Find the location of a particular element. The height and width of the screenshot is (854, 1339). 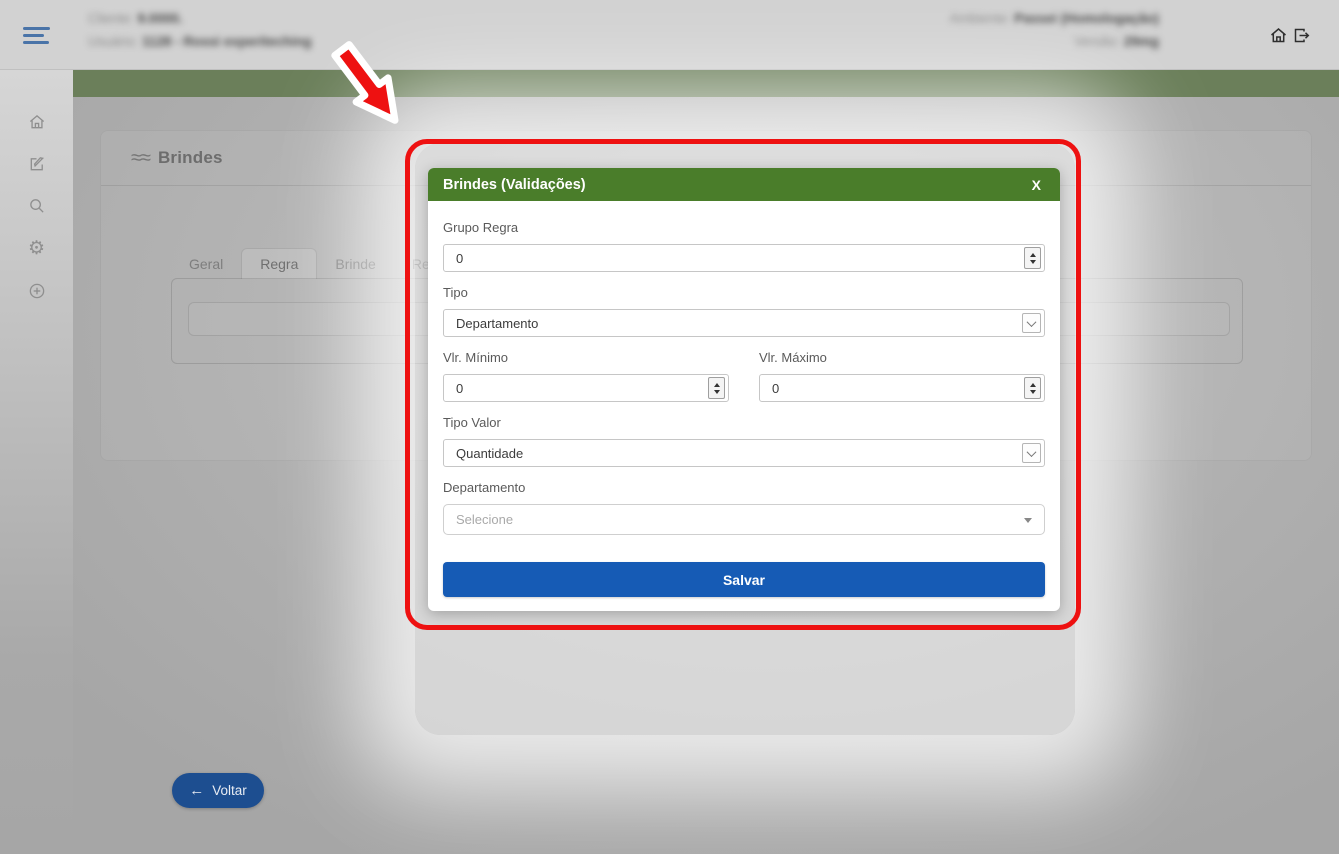

tipo-select: Departamento is located at coordinates (744, 323).